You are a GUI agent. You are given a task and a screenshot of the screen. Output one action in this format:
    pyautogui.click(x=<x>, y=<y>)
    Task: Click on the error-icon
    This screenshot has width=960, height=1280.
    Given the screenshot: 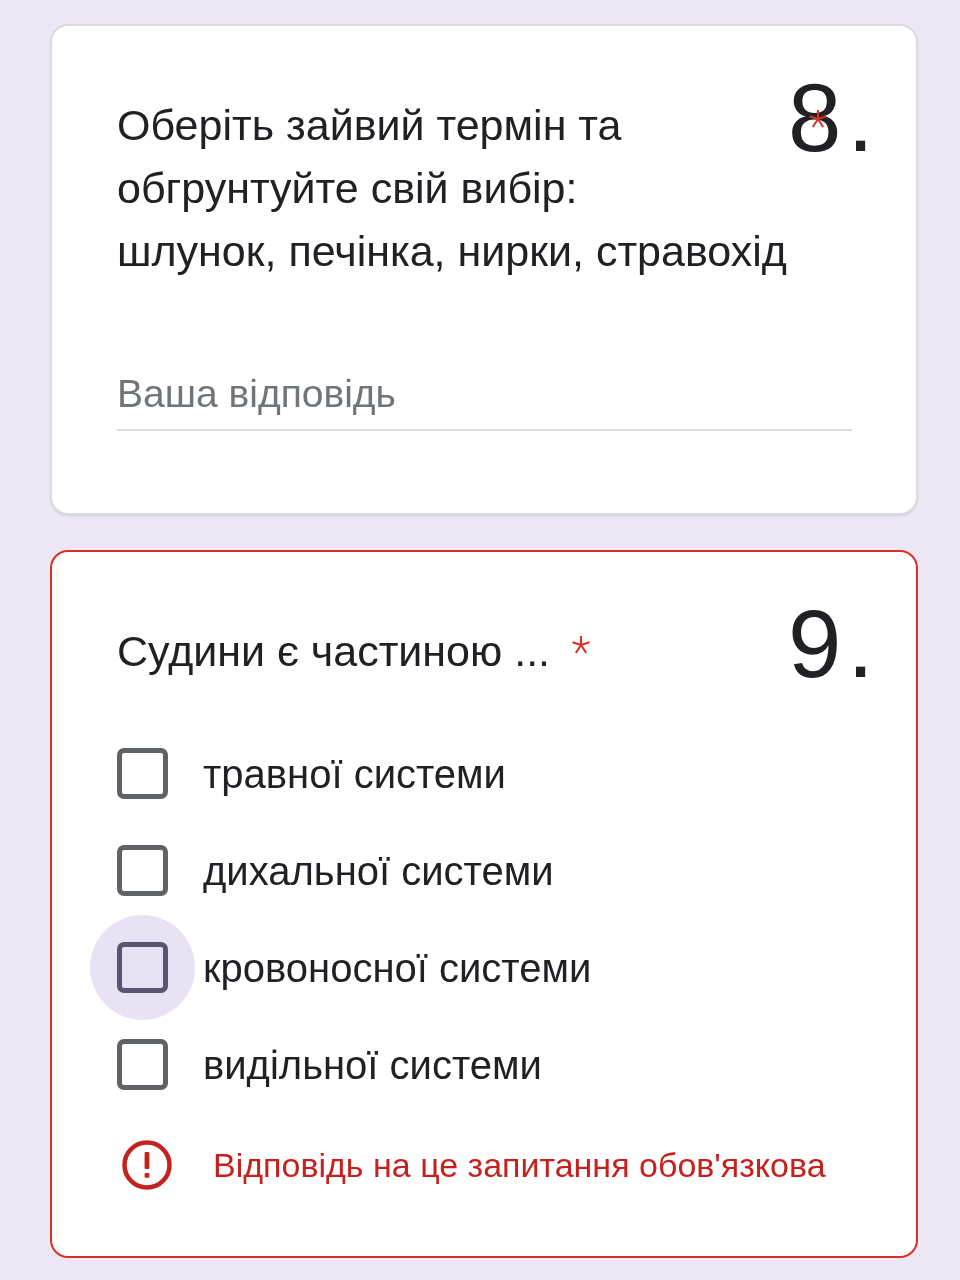 What is the action you would take?
    pyautogui.click(x=147, y=1165)
    